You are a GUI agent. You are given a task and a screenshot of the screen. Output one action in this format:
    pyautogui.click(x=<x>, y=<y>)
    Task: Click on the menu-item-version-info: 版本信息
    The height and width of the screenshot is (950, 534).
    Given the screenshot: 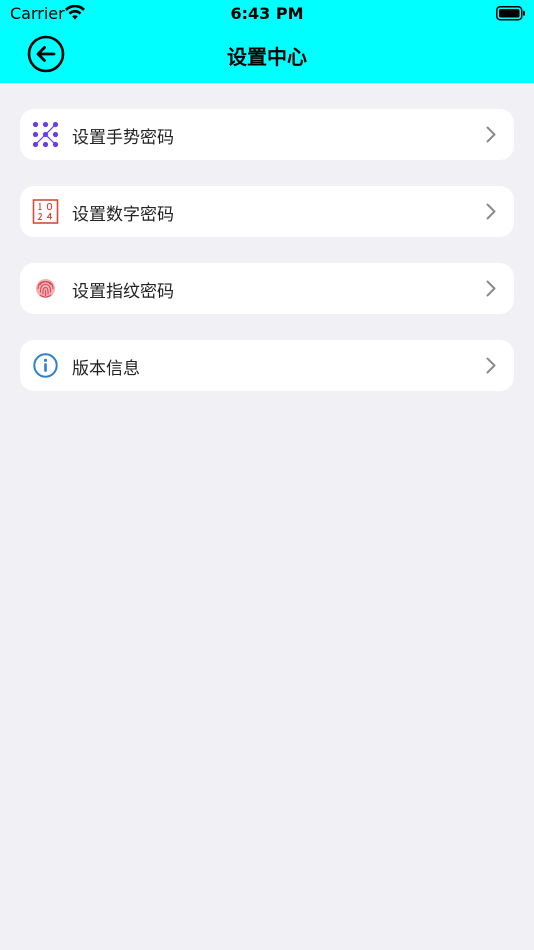 What is the action you would take?
    pyautogui.click(x=267, y=365)
    